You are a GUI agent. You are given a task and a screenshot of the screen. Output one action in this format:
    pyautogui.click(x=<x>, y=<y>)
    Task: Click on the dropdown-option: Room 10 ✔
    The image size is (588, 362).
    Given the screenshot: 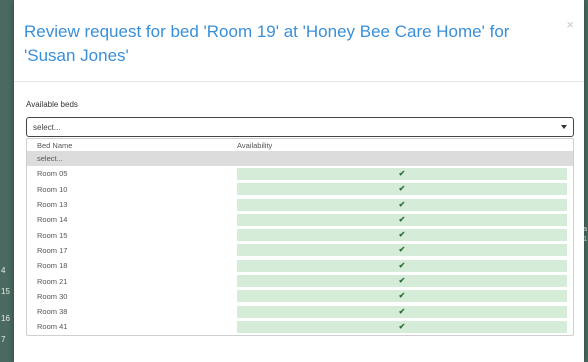 What is the action you would take?
    pyautogui.click(x=300, y=189)
    